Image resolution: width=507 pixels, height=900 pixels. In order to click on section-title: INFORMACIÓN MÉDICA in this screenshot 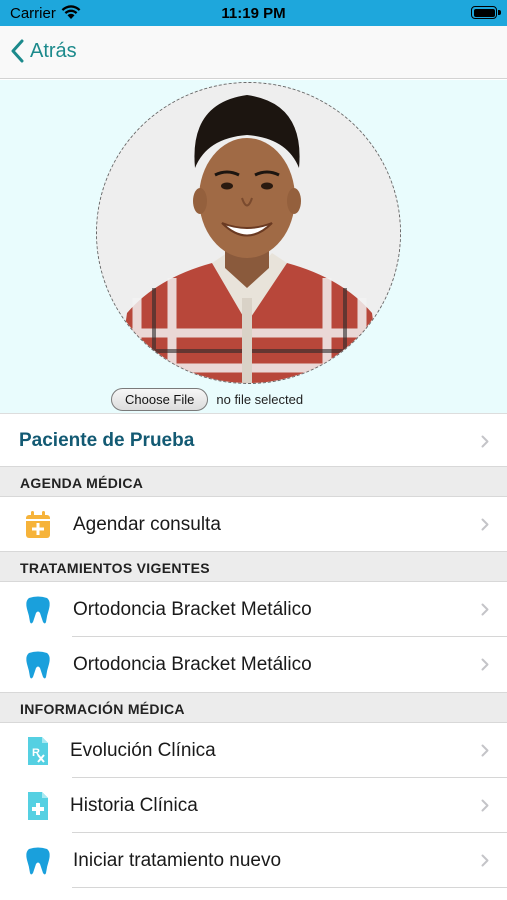, I will do `click(102, 709)`.